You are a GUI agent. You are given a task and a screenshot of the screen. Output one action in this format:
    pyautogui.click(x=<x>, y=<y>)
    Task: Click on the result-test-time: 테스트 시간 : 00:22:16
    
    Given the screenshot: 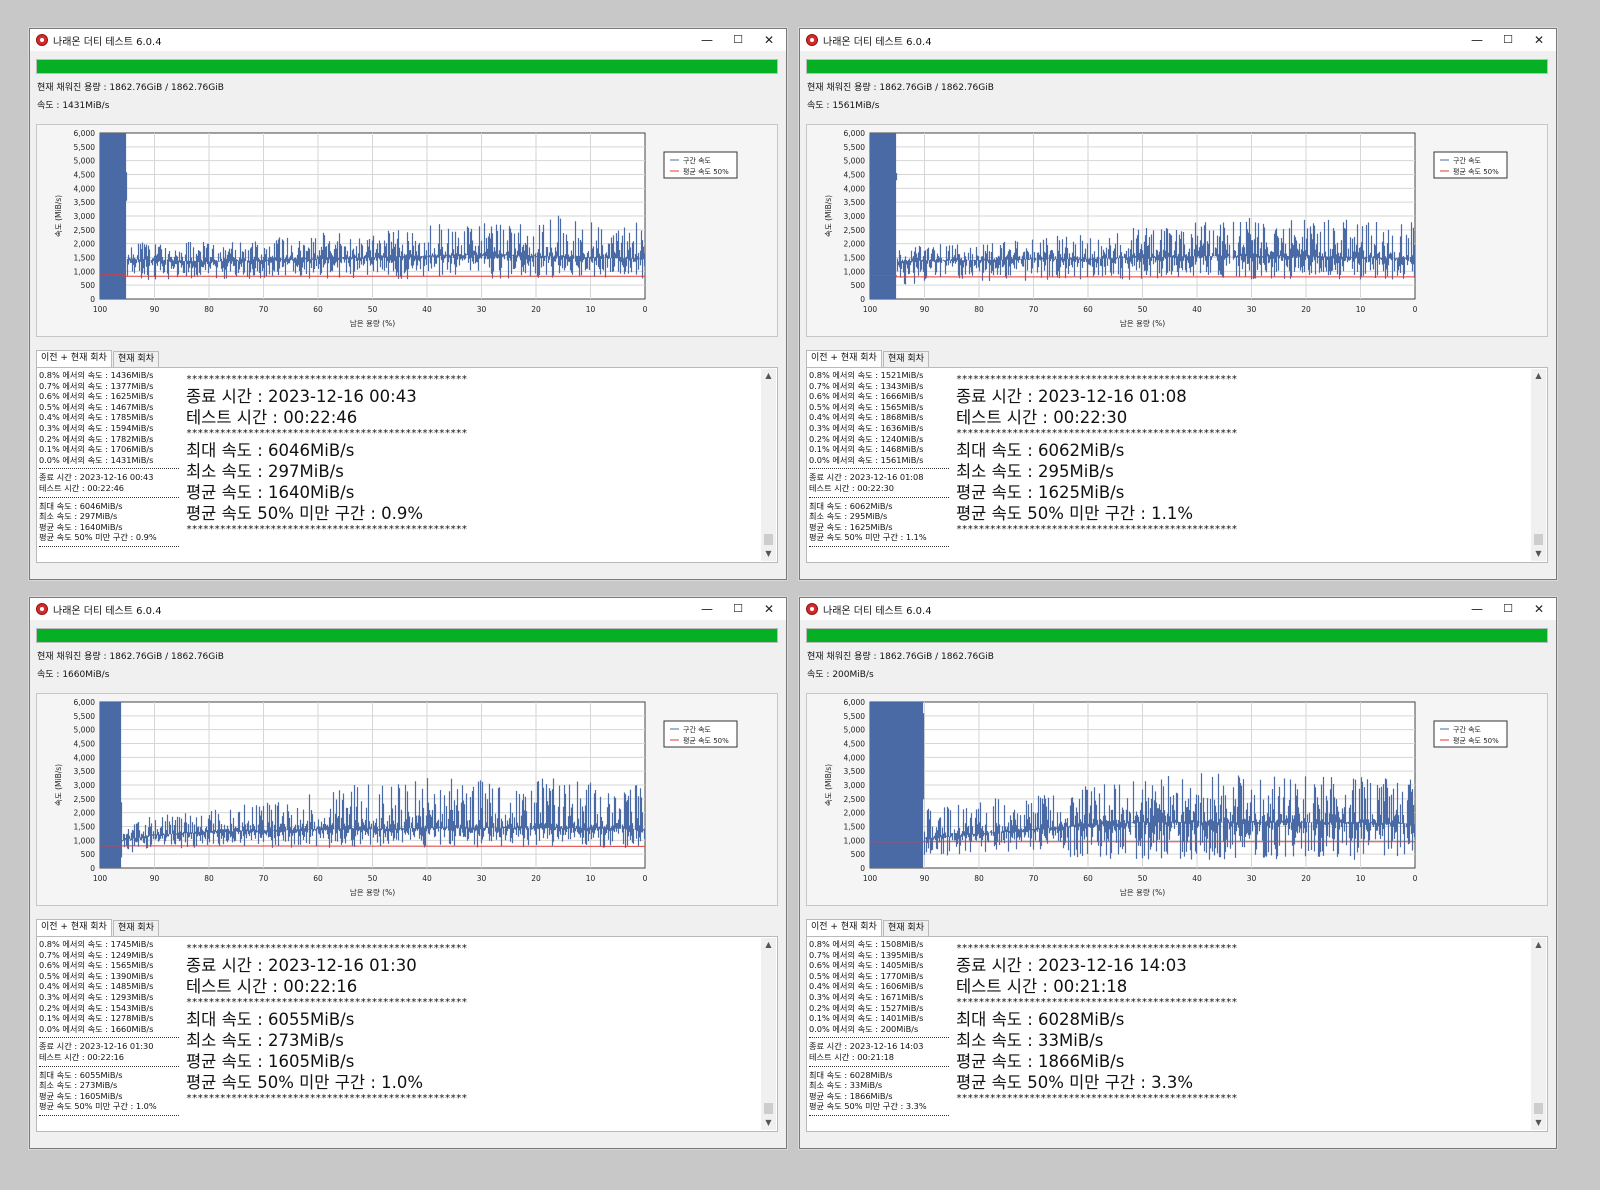 What is the action you would take?
    pyautogui.click(x=272, y=986)
    